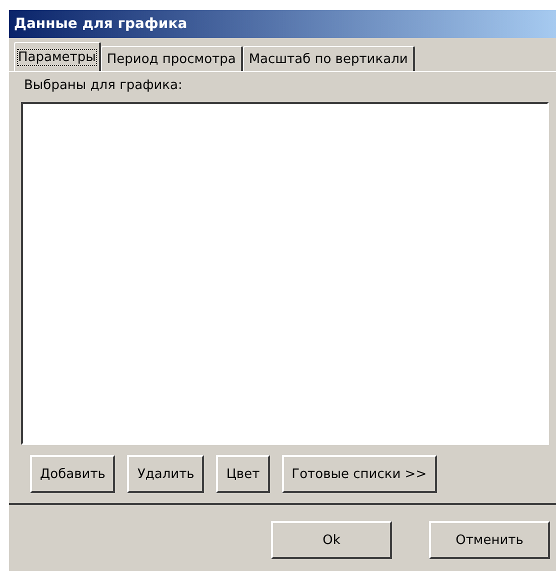 This screenshot has height=571, width=556. I want to click on list-button: Цвет, so click(243, 474).